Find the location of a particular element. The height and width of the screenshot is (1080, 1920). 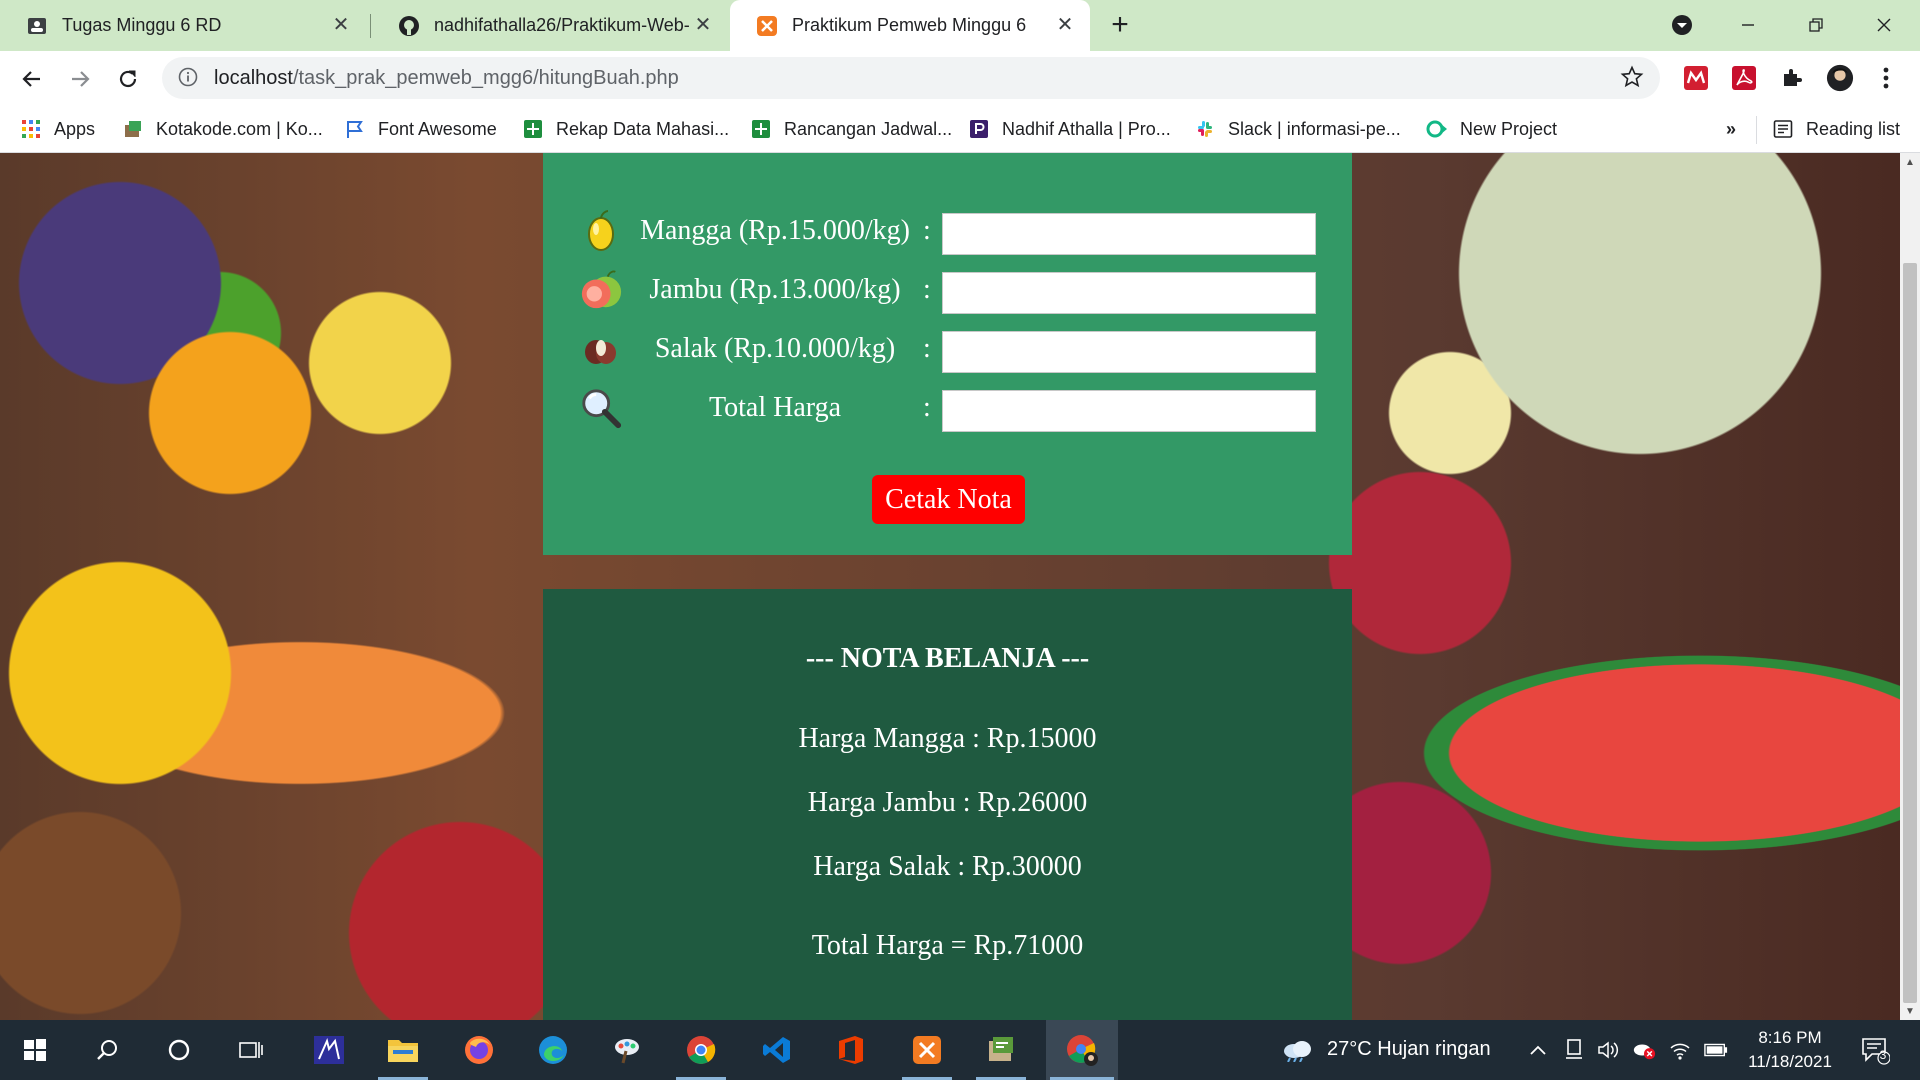

bookmarks-divider is located at coordinates (1756, 130).